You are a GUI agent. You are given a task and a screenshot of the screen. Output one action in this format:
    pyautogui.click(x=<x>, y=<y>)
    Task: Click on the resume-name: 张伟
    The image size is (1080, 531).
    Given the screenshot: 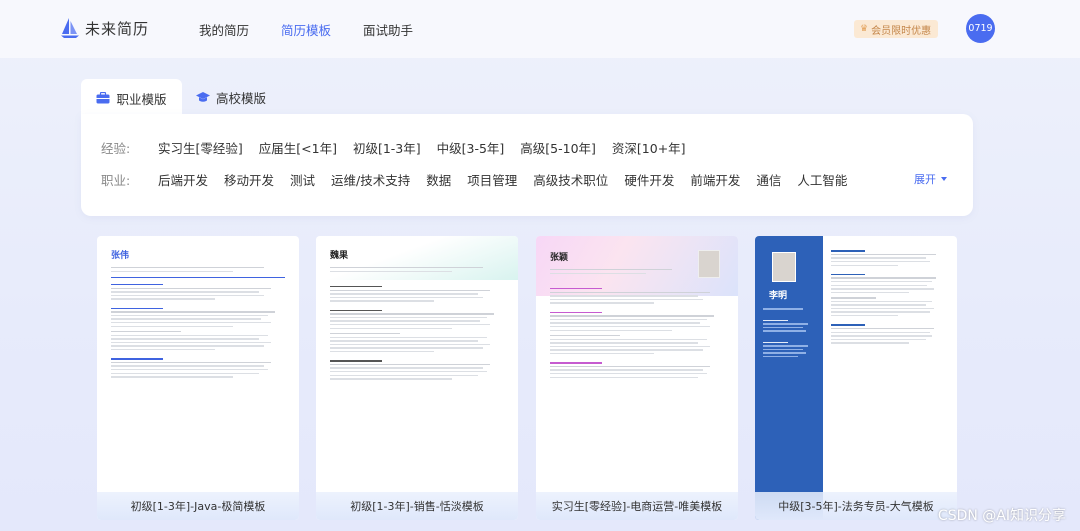 What is the action you would take?
    pyautogui.click(x=120, y=256)
    